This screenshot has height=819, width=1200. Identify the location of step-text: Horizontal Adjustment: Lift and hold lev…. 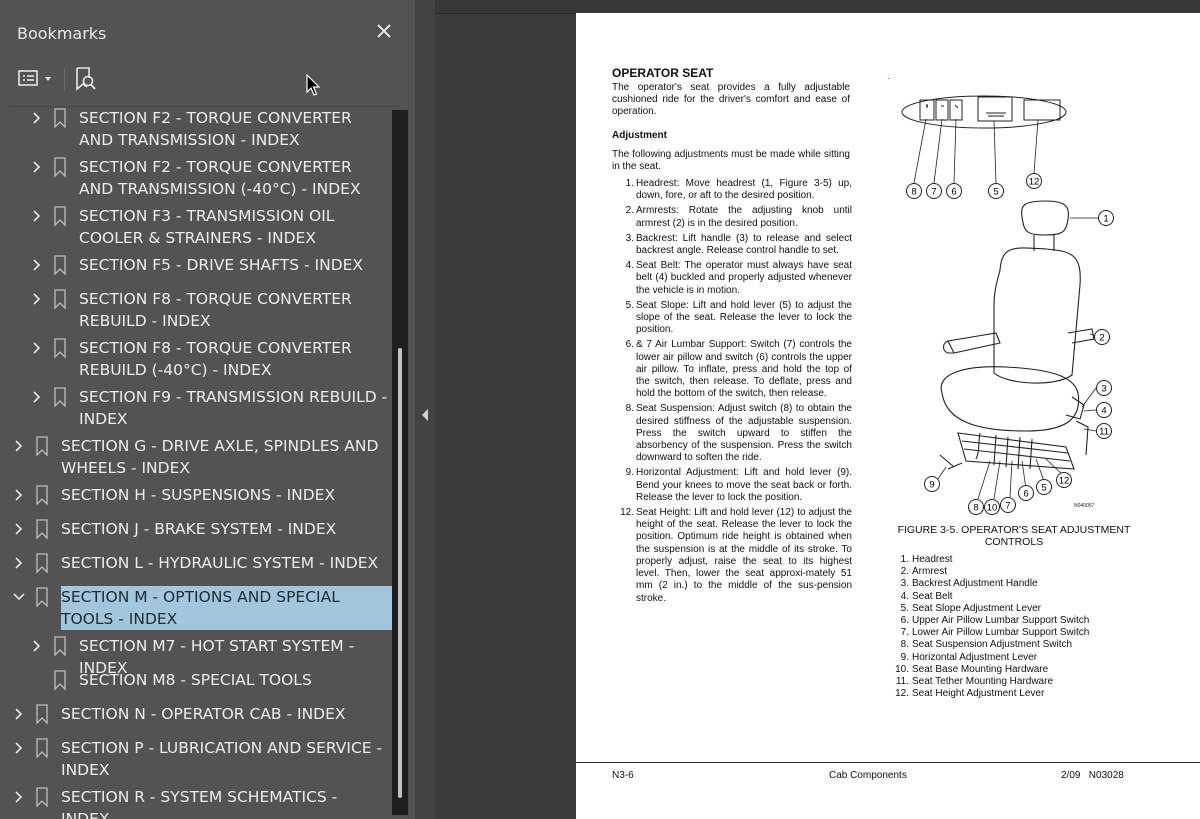
(744, 485).